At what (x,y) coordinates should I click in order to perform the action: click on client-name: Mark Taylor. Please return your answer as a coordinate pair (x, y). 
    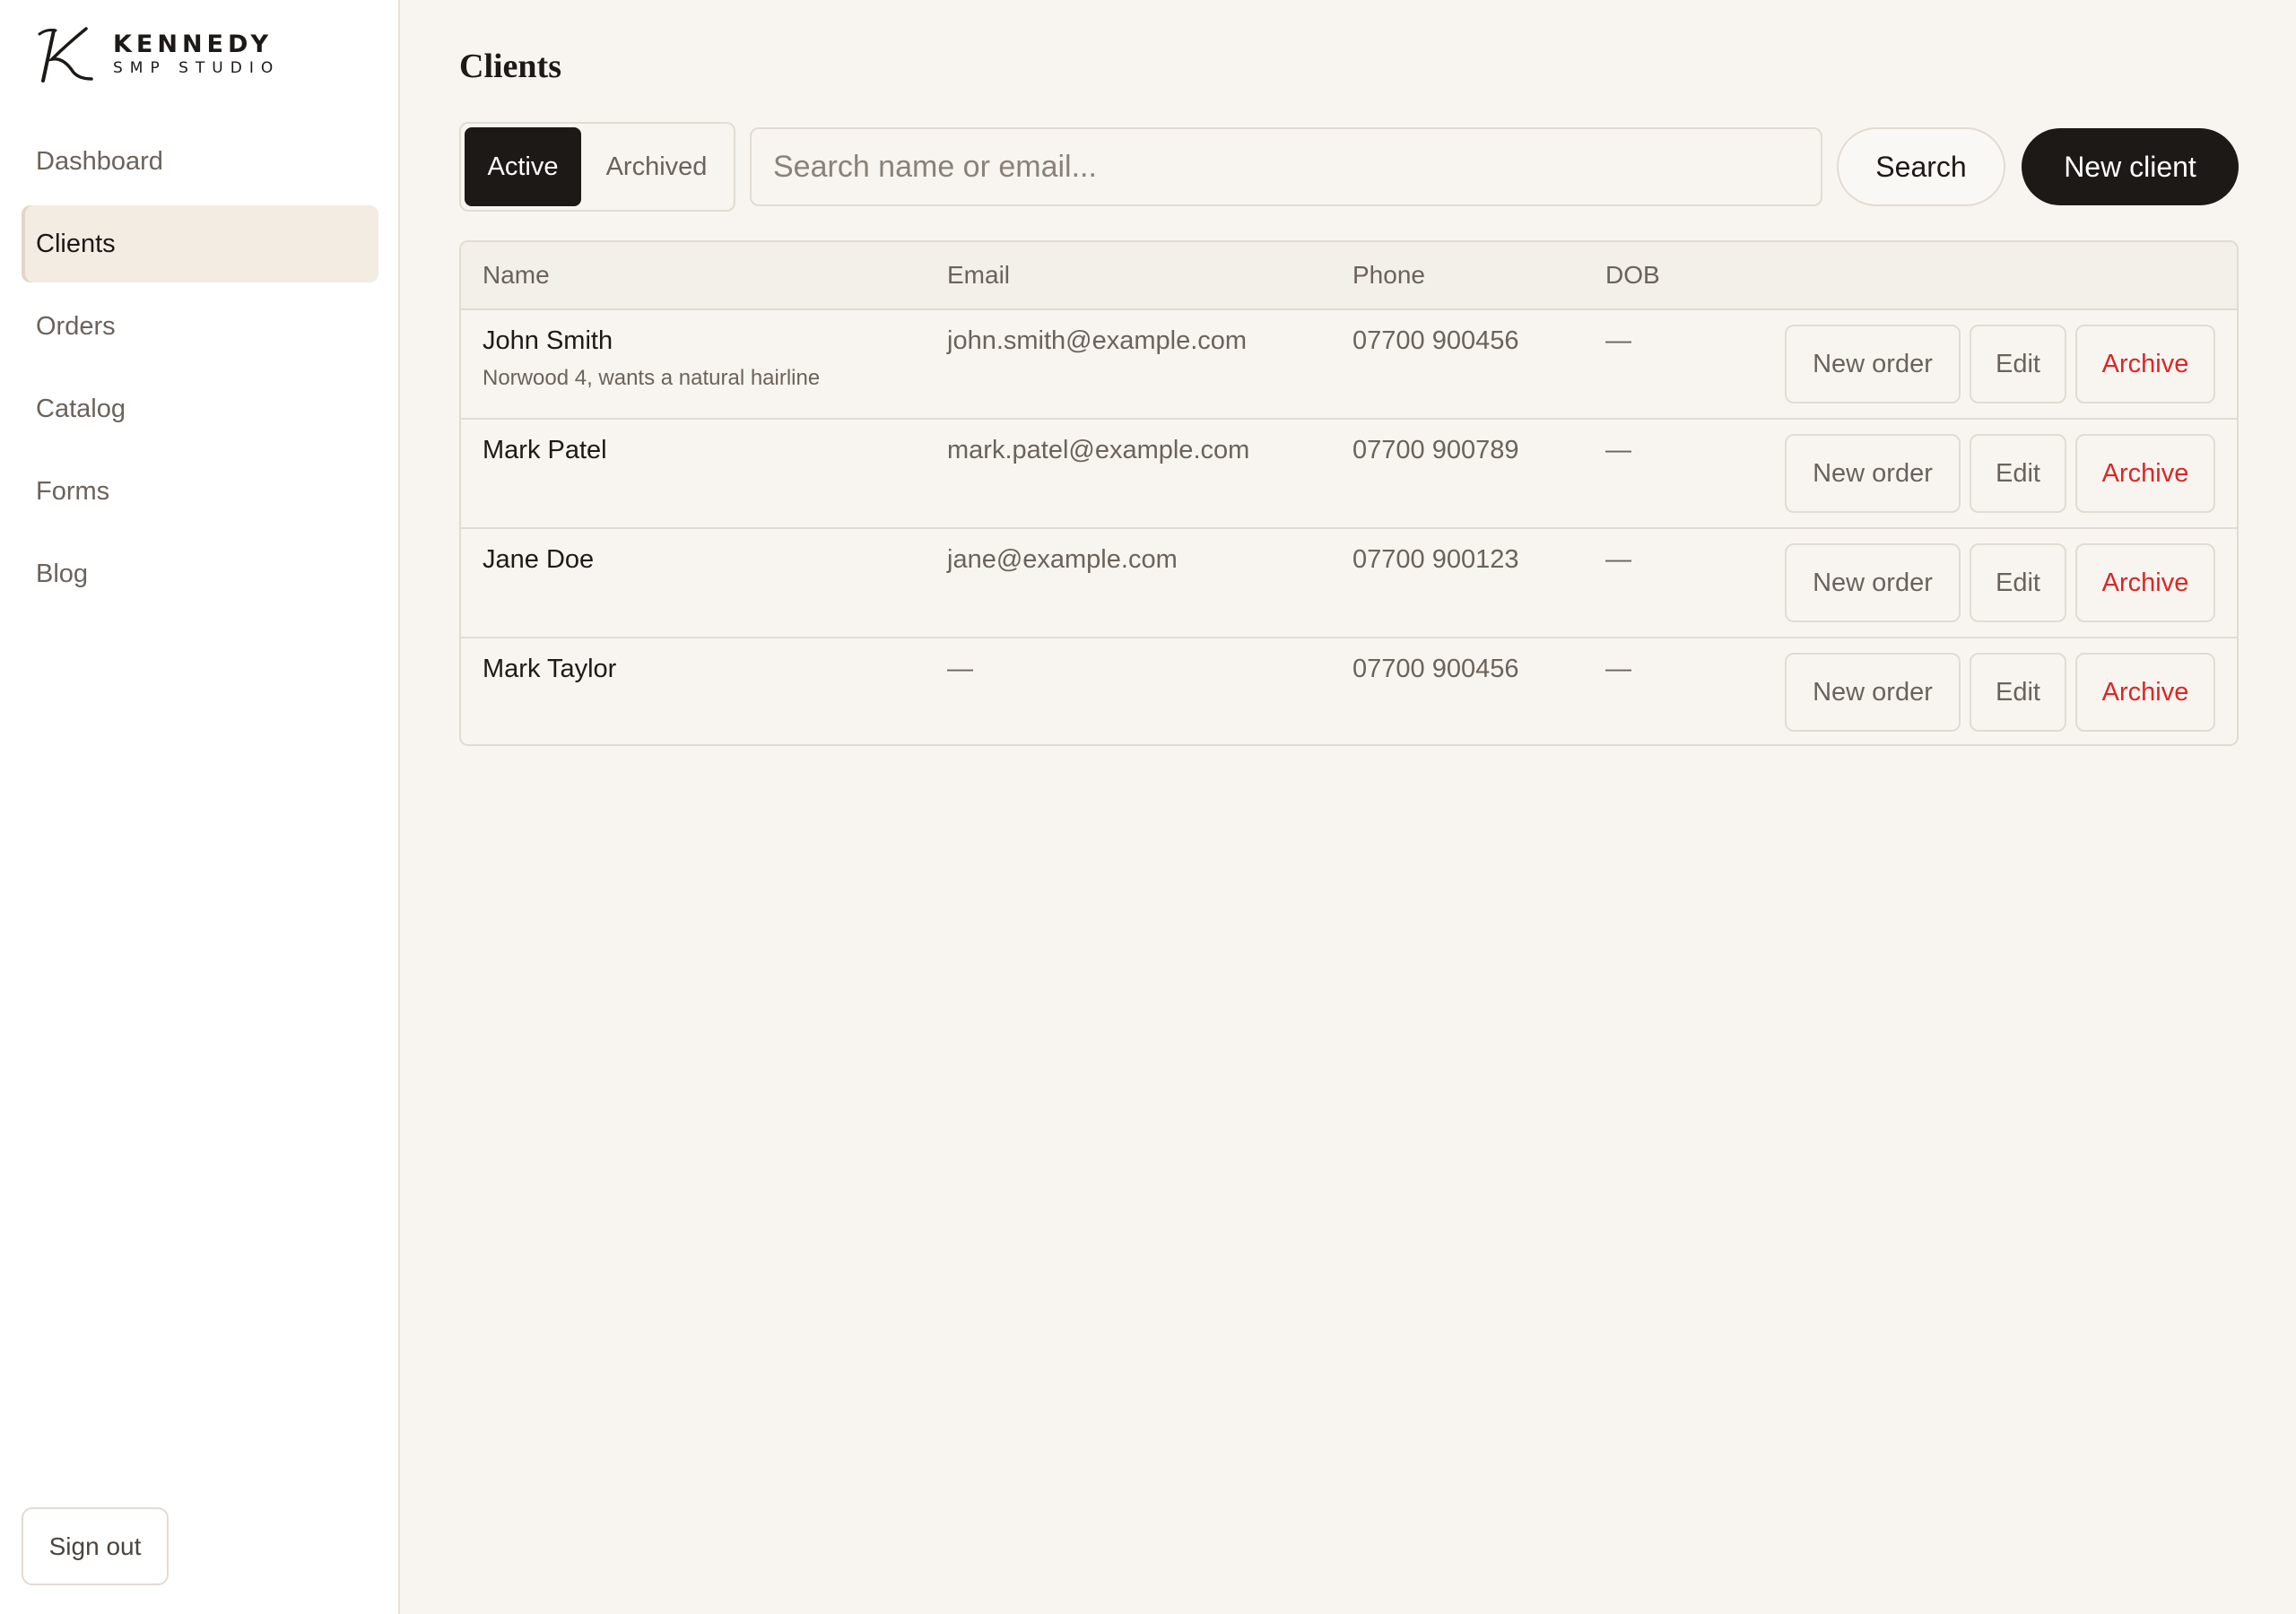
    Looking at the image, I should click on (549, 669).